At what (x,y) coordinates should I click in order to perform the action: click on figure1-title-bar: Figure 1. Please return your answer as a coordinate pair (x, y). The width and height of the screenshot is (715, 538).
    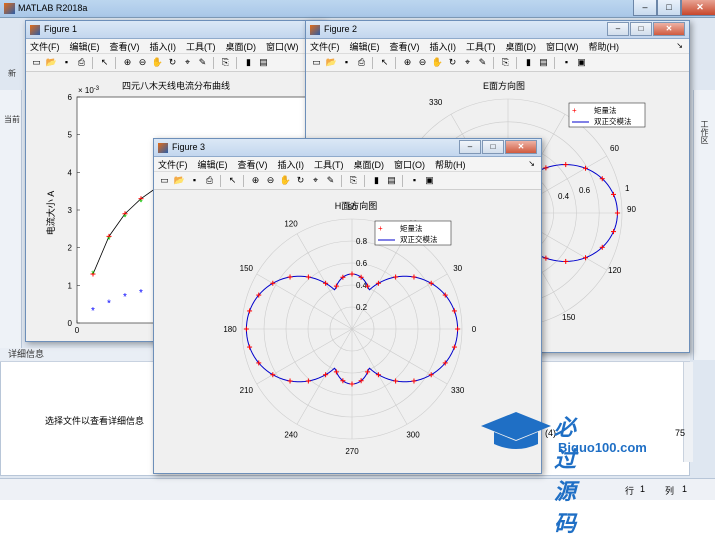
    Looking at the image, I should click on (175, 30).